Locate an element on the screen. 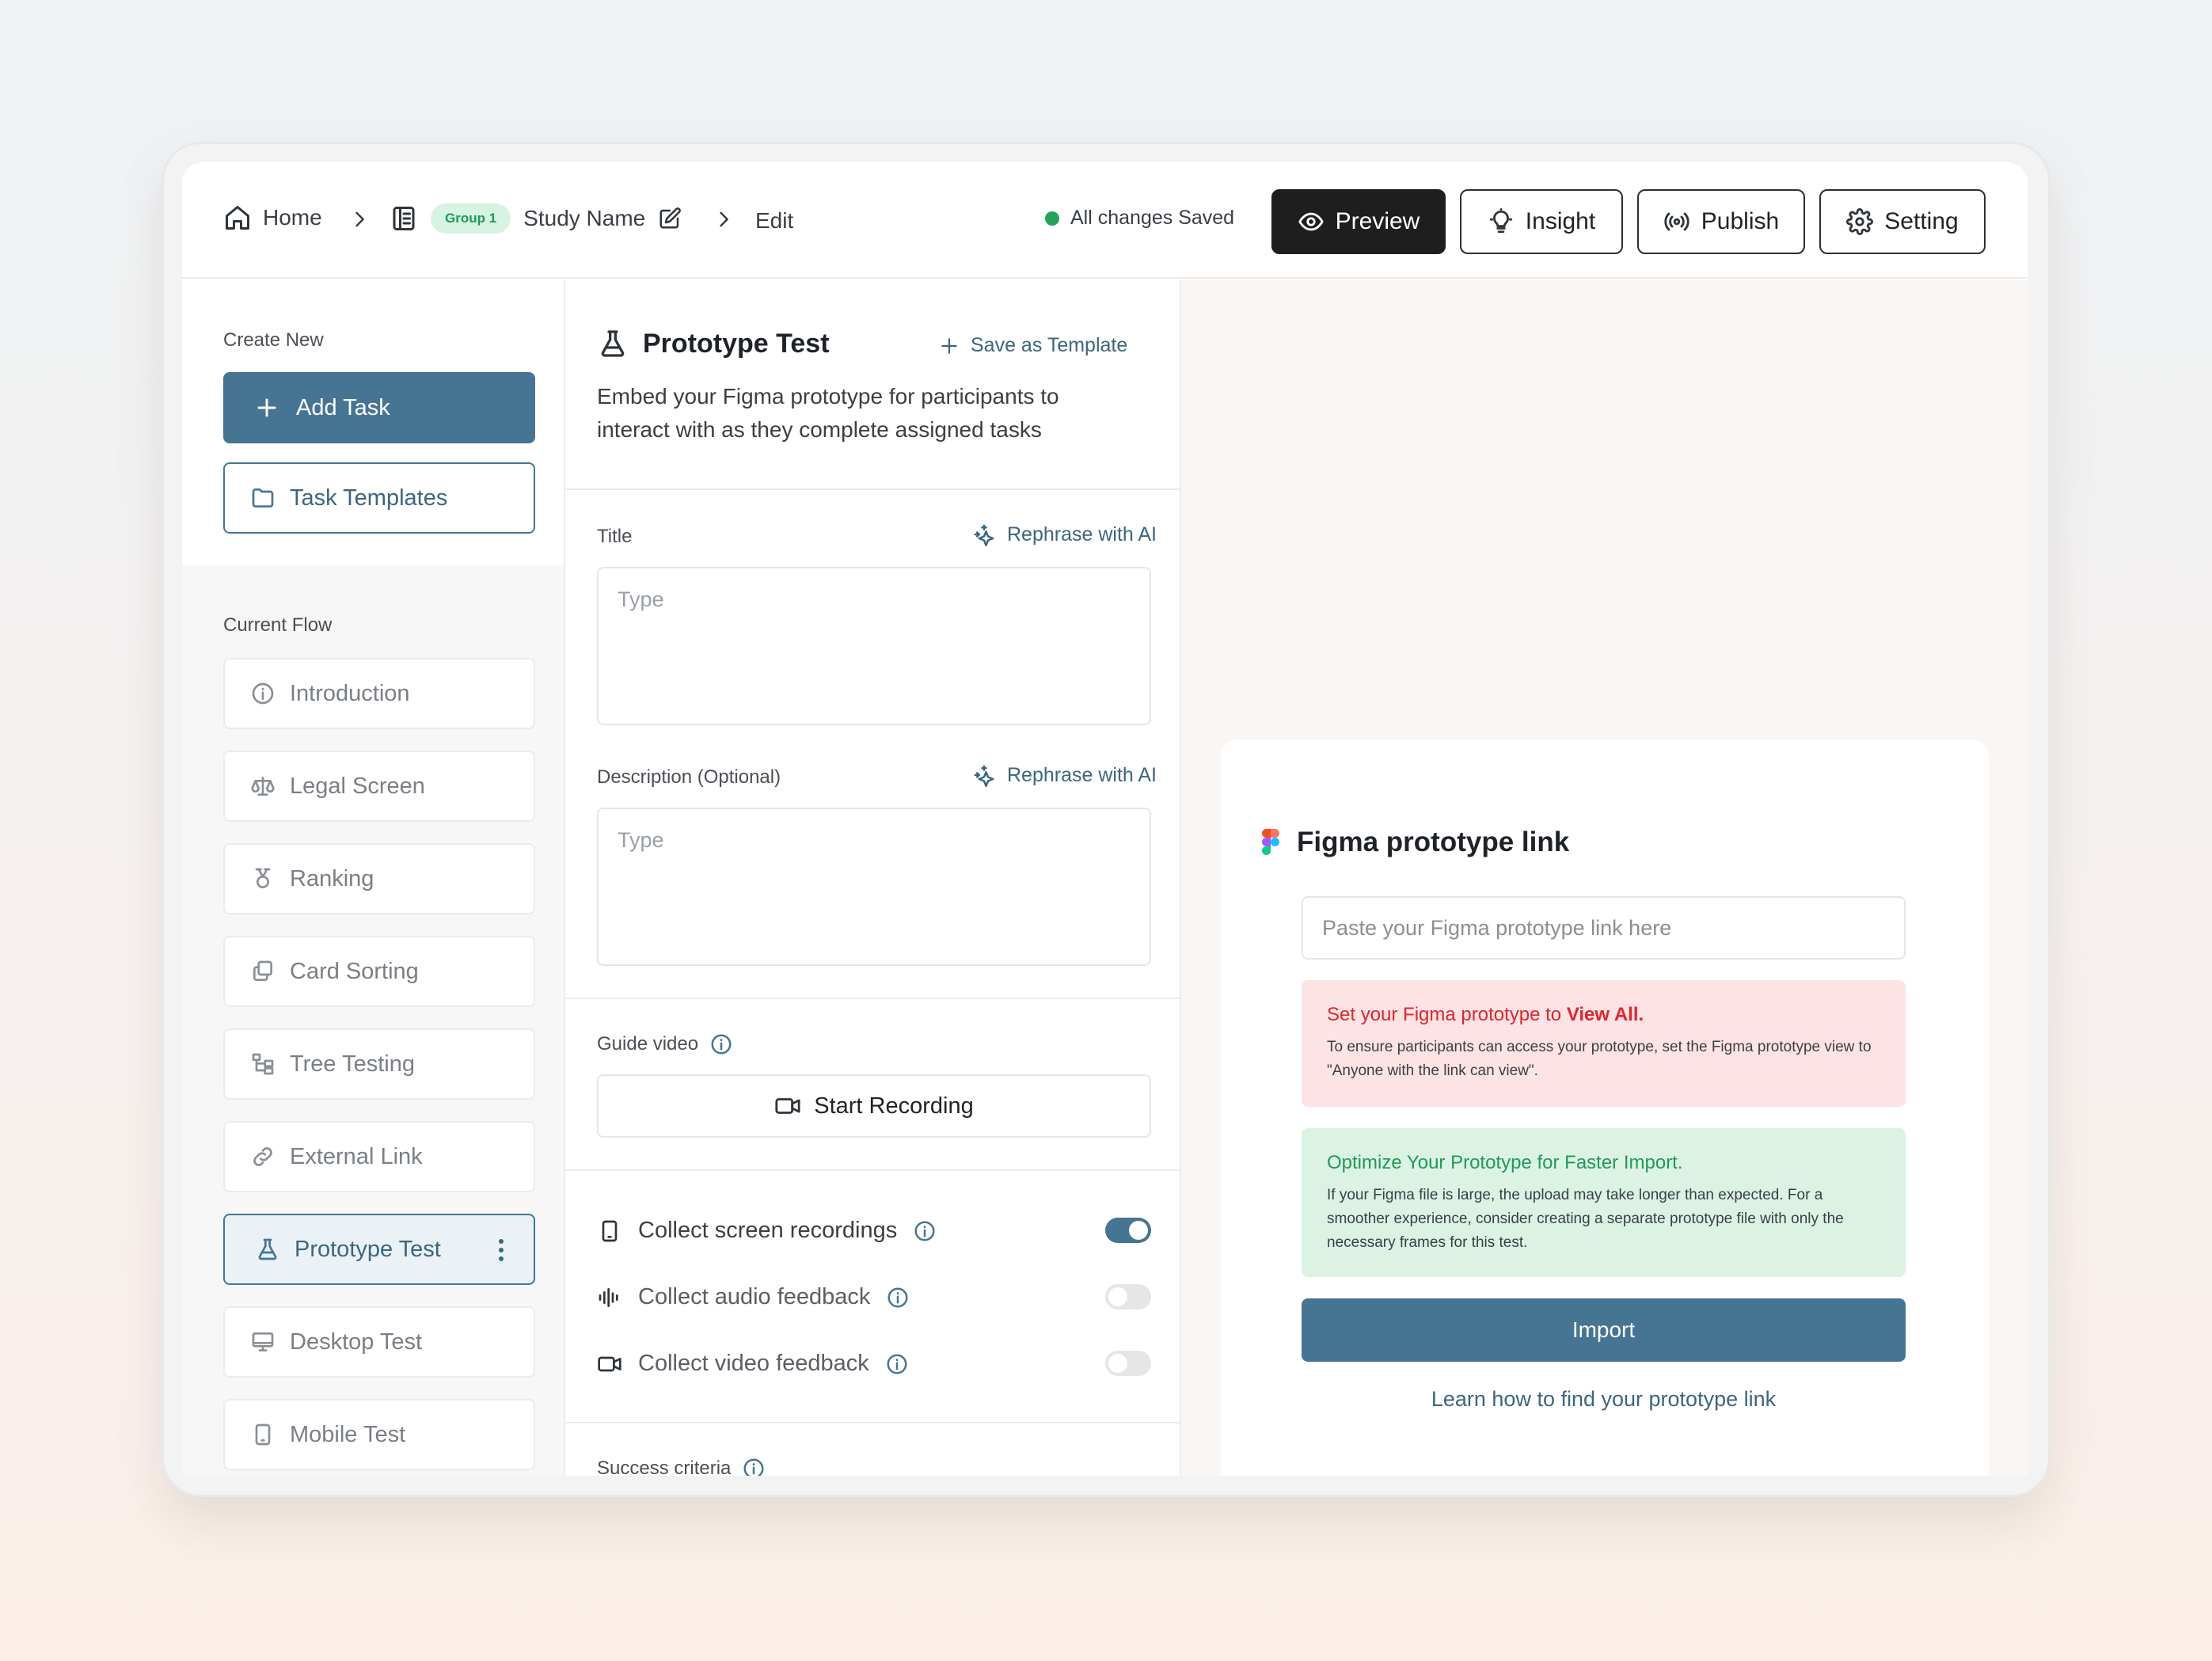  preview-button: Preview is located at coordinates (1358, 221).